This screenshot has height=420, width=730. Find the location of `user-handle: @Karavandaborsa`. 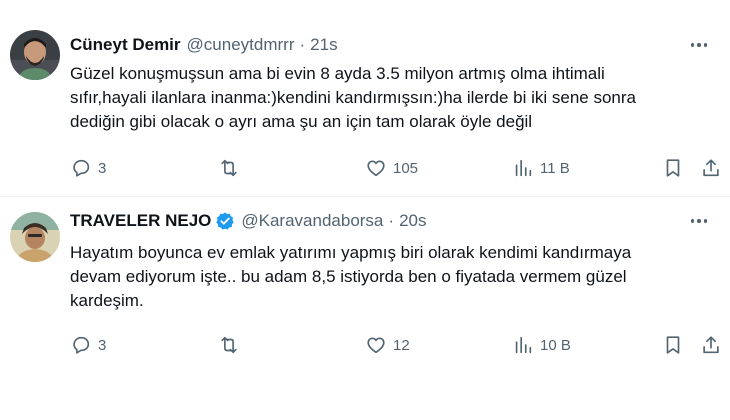

user-handle: @Karavandaborsa is located at coordinates (312, 221).